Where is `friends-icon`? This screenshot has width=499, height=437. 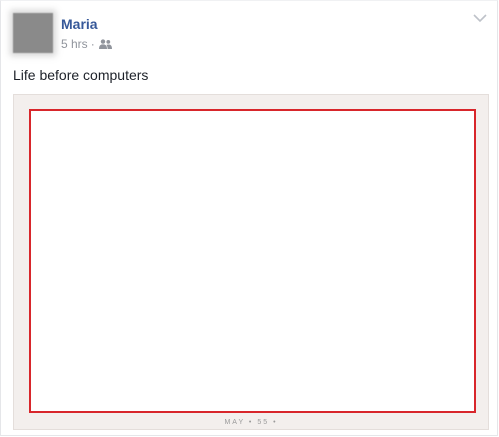
friends-icon is located at coordinates (105, 44).